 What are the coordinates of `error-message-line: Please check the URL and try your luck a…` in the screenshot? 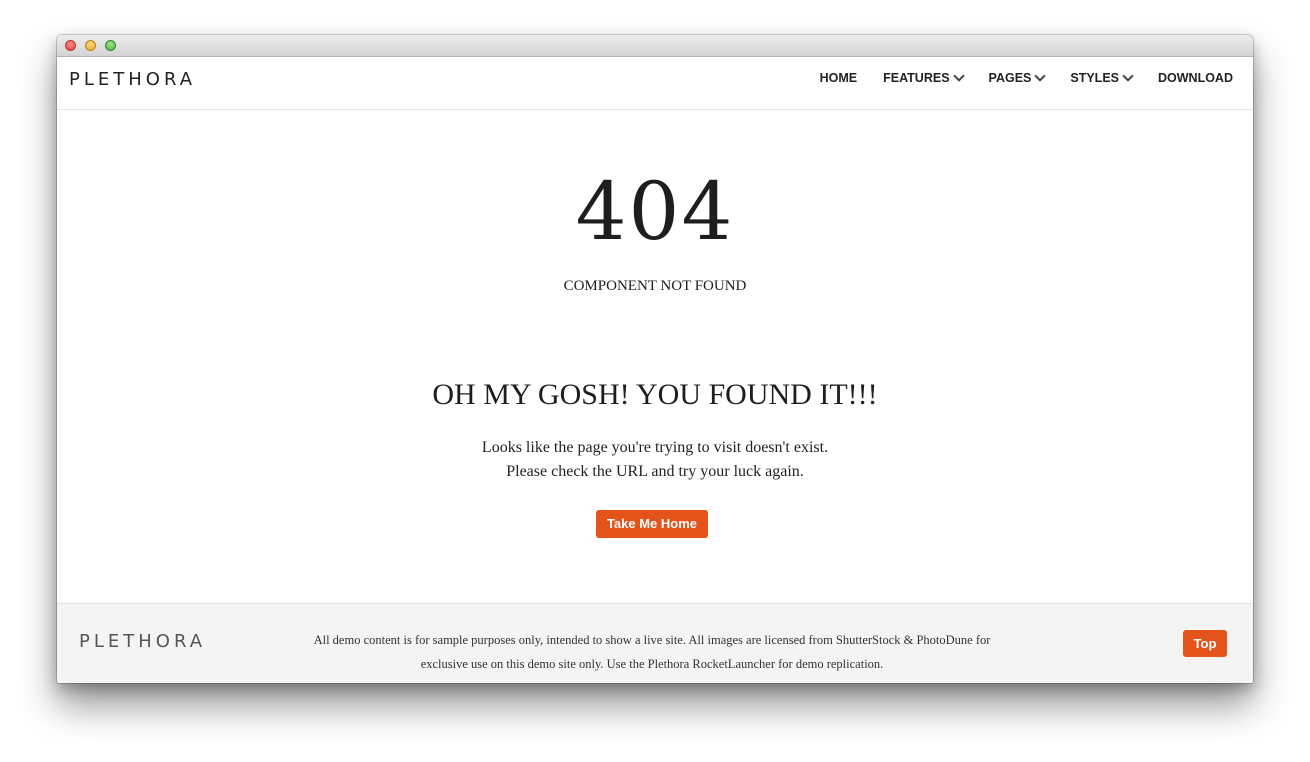 It's located at (655, 471).